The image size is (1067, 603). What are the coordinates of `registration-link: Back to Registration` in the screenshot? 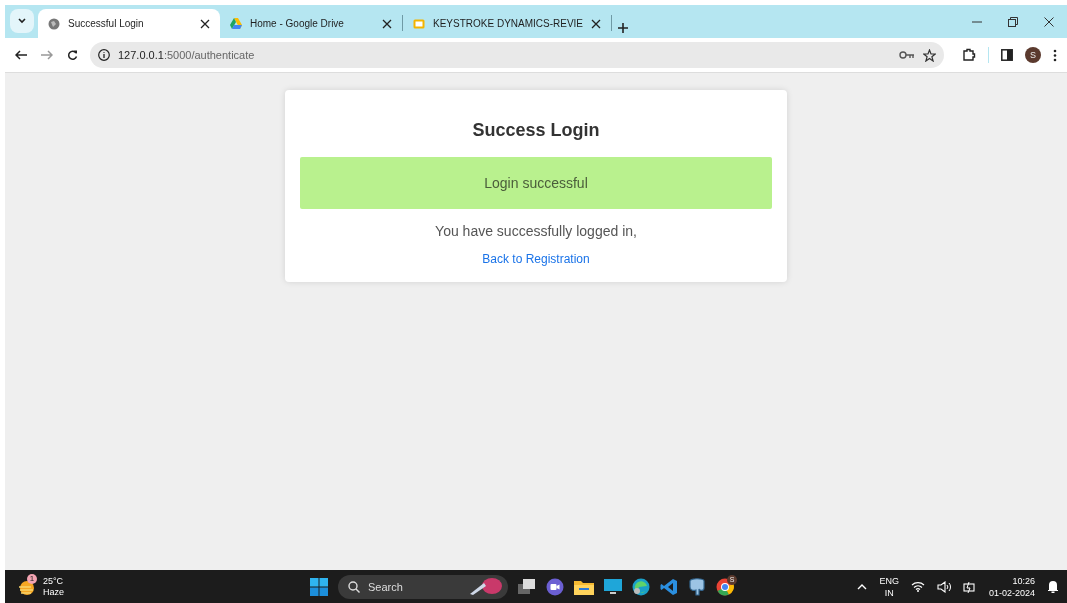 It's located at (536, 259).